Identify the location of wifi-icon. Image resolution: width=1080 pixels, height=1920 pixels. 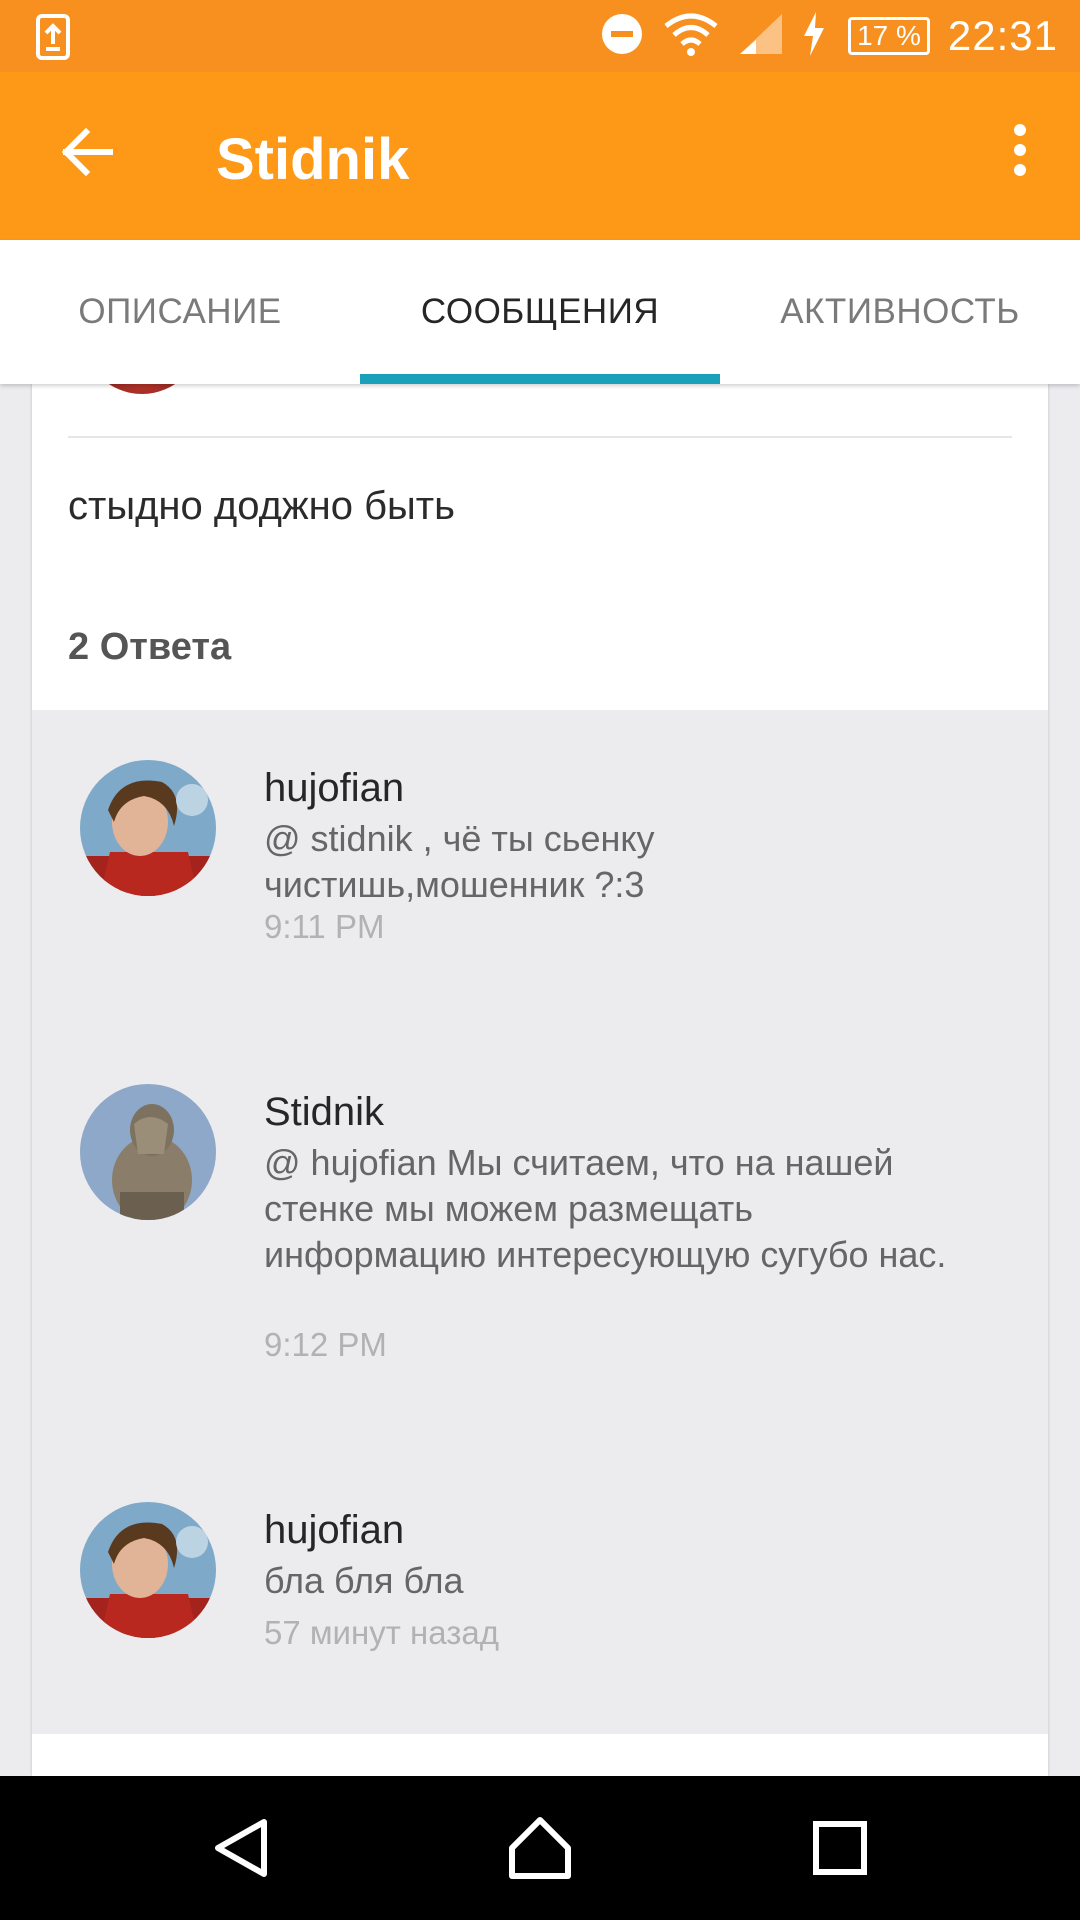
(691, 36).